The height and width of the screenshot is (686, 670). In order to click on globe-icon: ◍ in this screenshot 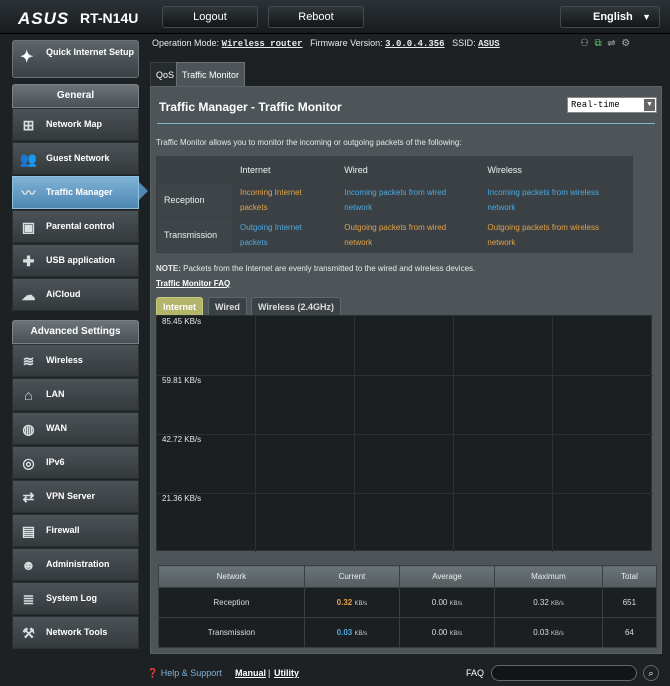, I will do `click(28, 429)`.